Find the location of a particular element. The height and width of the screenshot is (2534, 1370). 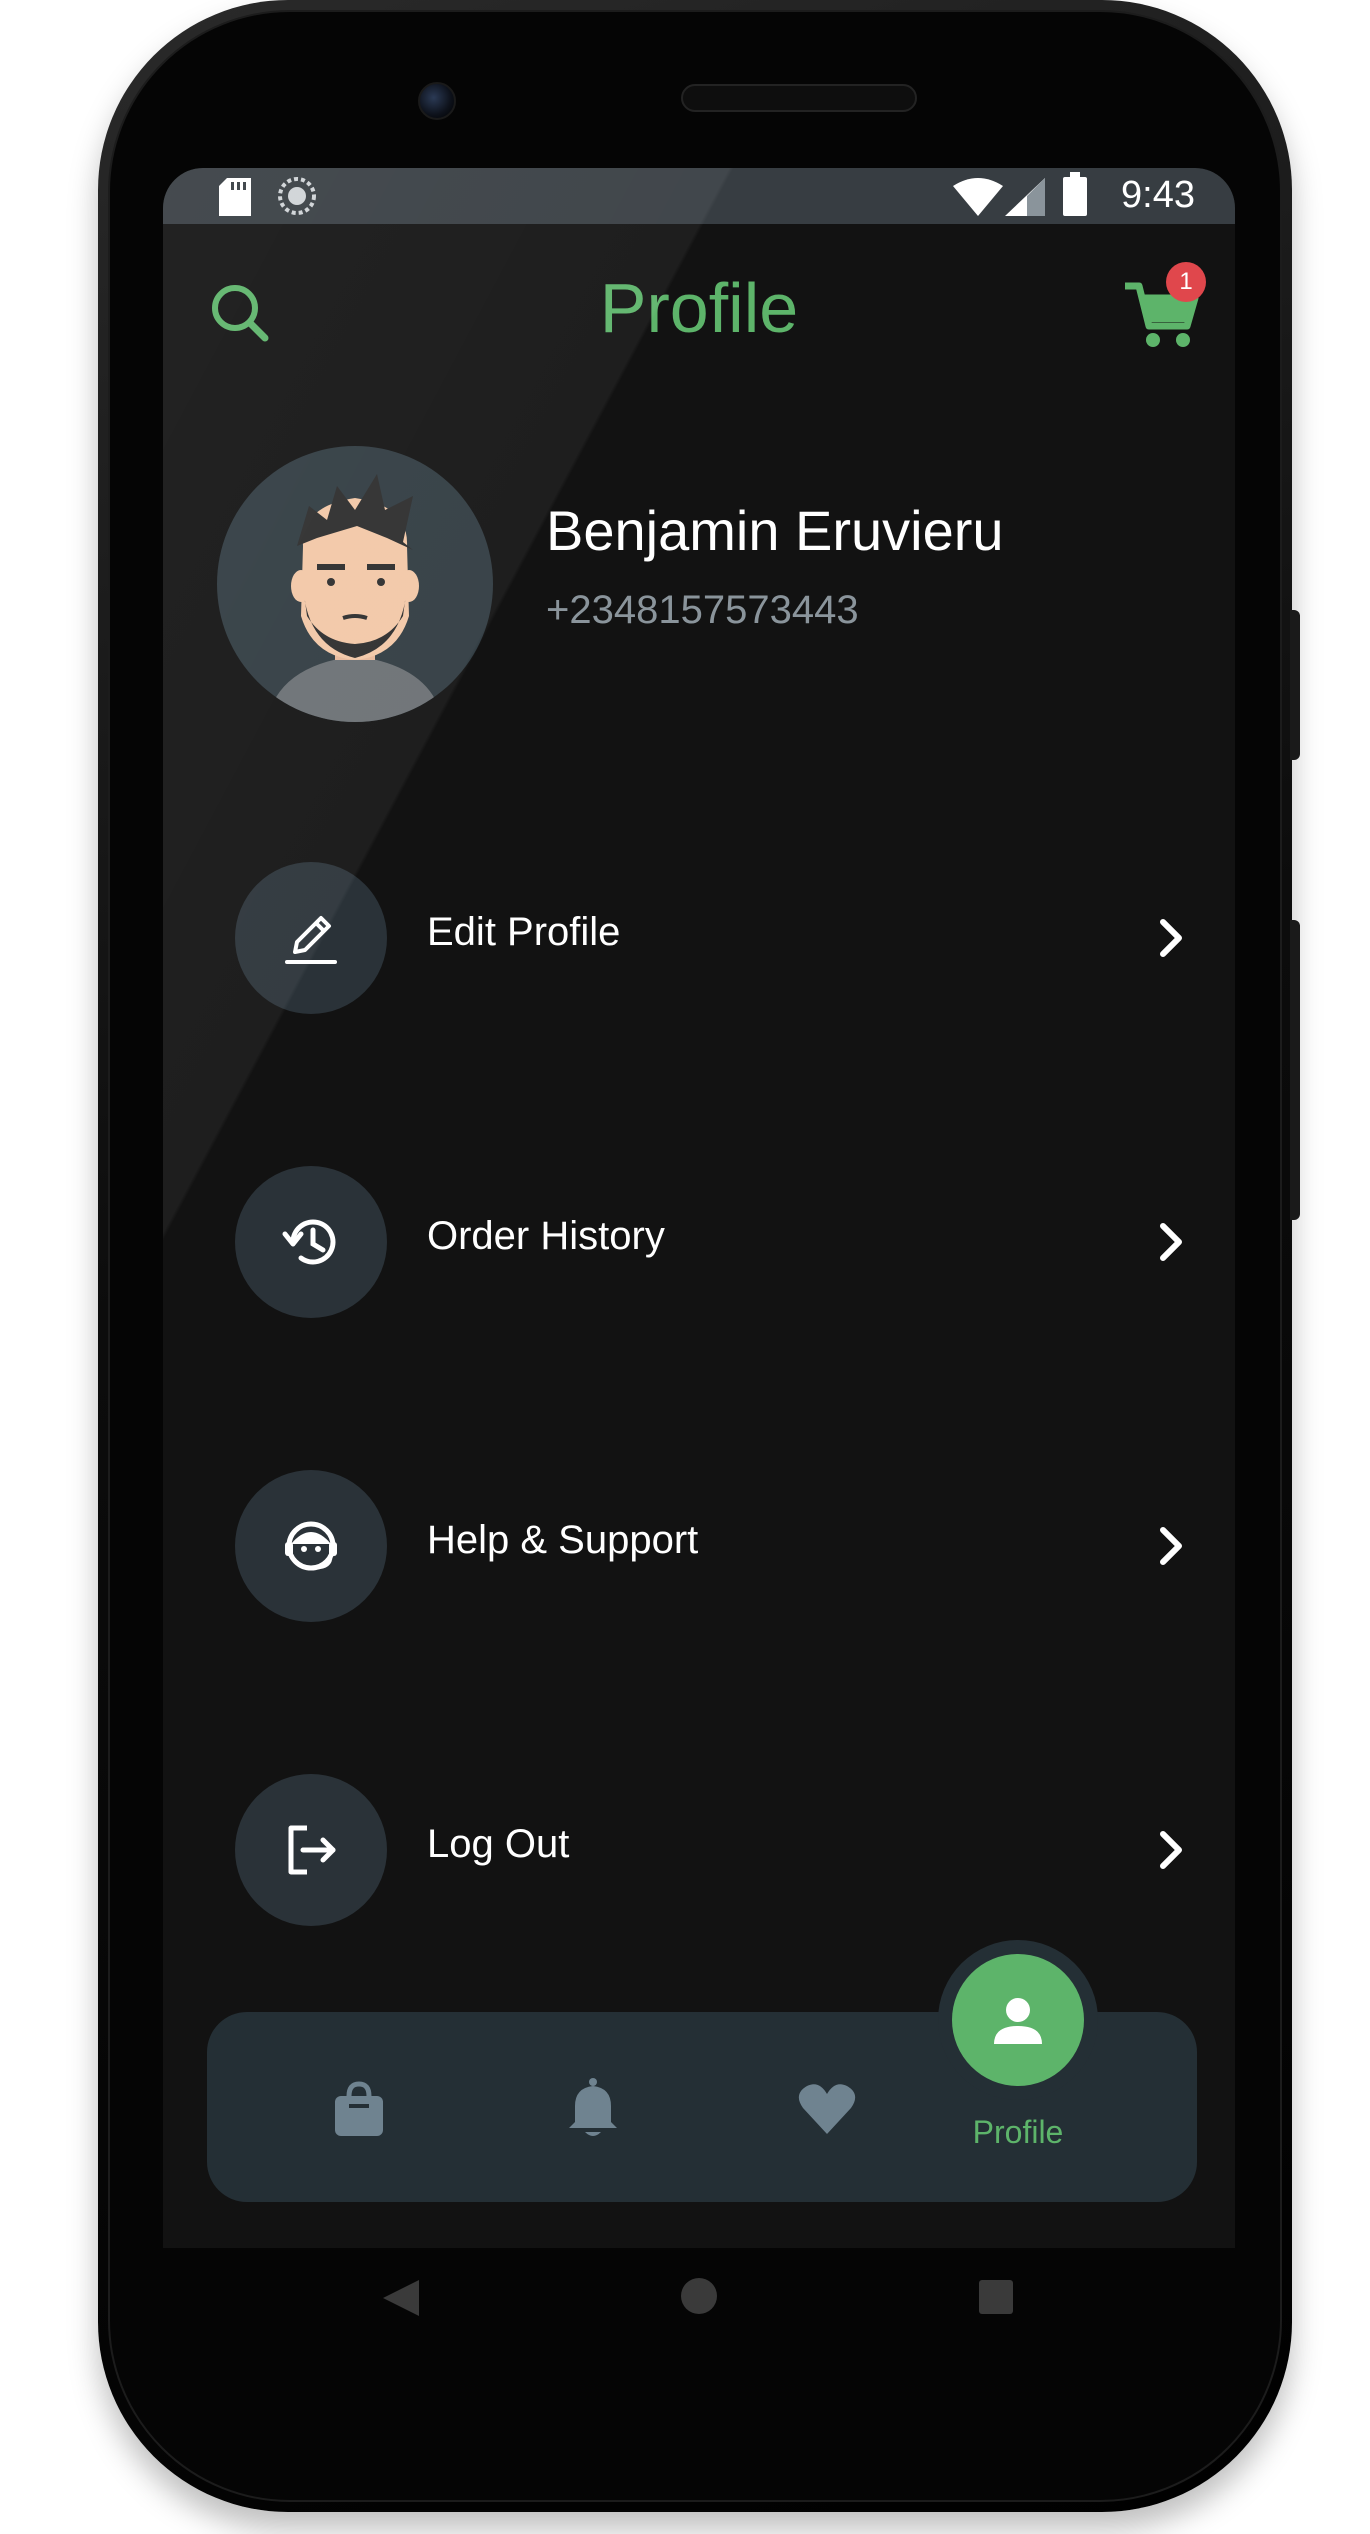

page-title: Profile is located at coordinates (699, 308).